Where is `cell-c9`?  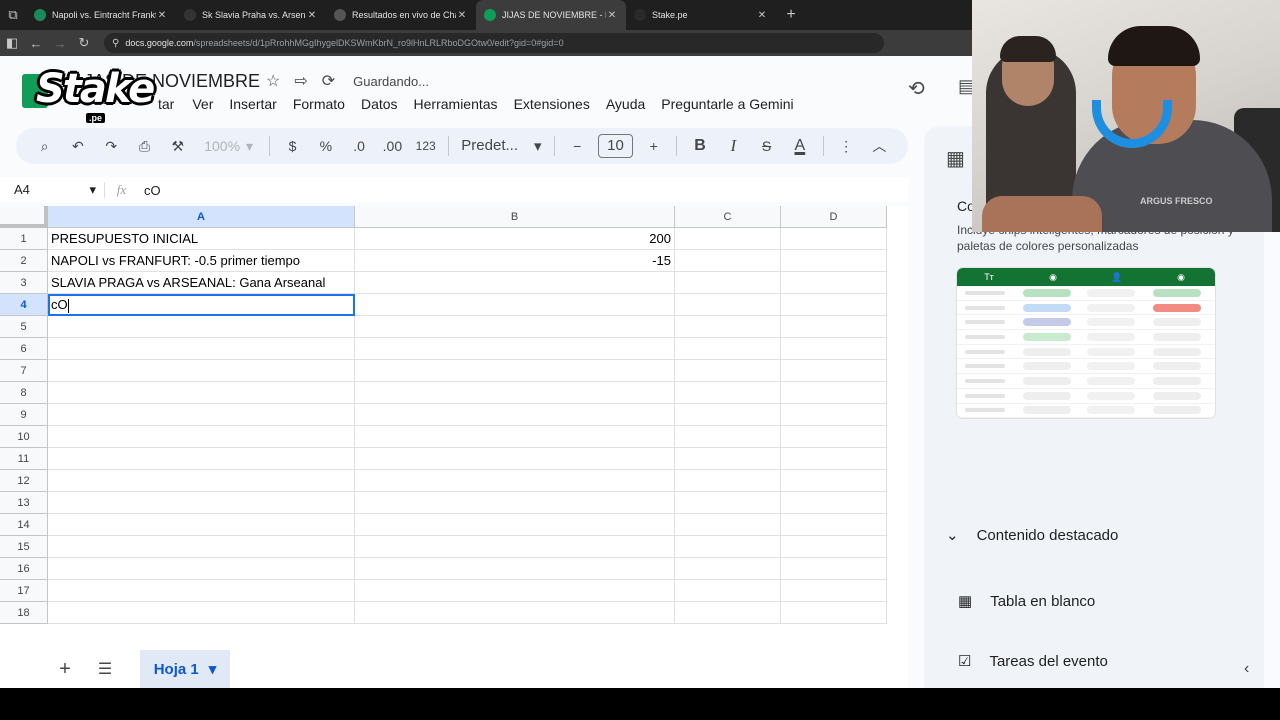 cell-c9 is located at coordinates (728, 415).